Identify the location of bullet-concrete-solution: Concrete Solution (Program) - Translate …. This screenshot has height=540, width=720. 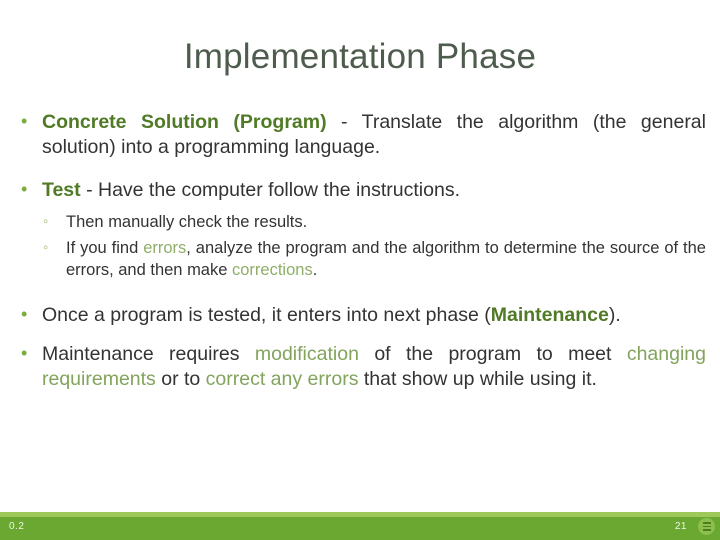
(360, 134).